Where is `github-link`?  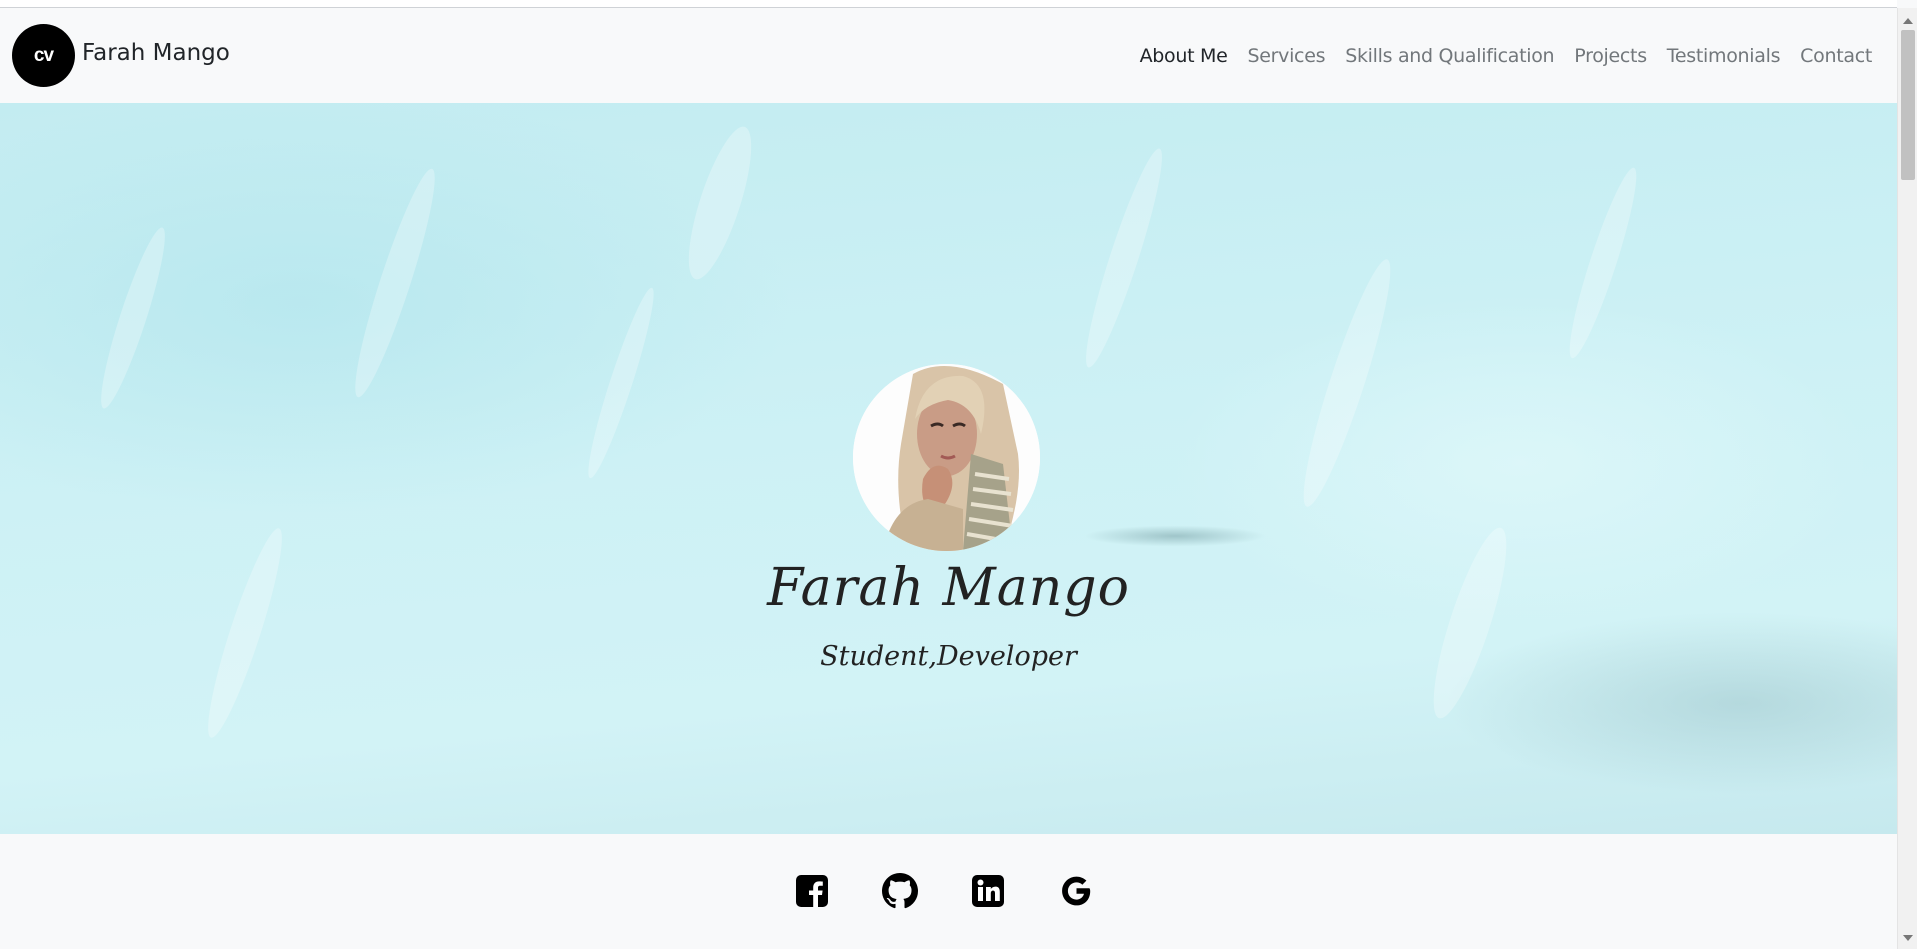
github-link is located at coordinates (900, 891).